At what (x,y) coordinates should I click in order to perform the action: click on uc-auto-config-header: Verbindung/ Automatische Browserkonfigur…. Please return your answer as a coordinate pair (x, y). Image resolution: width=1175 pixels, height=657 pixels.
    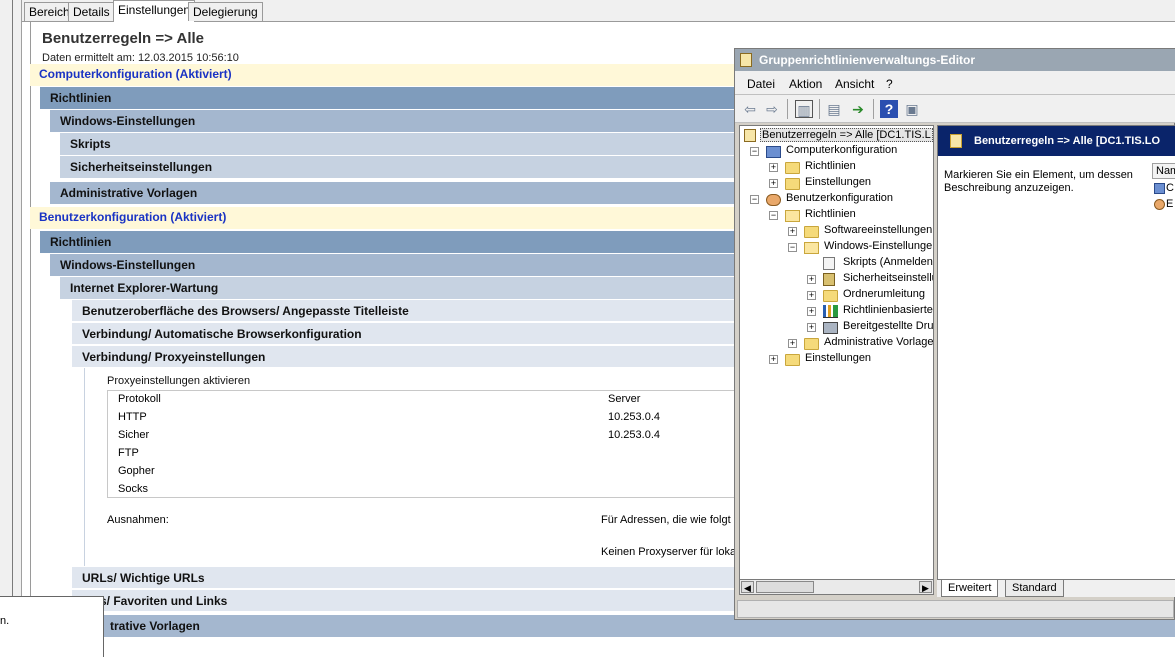
    Looking at the image, I should click on (403, 334).